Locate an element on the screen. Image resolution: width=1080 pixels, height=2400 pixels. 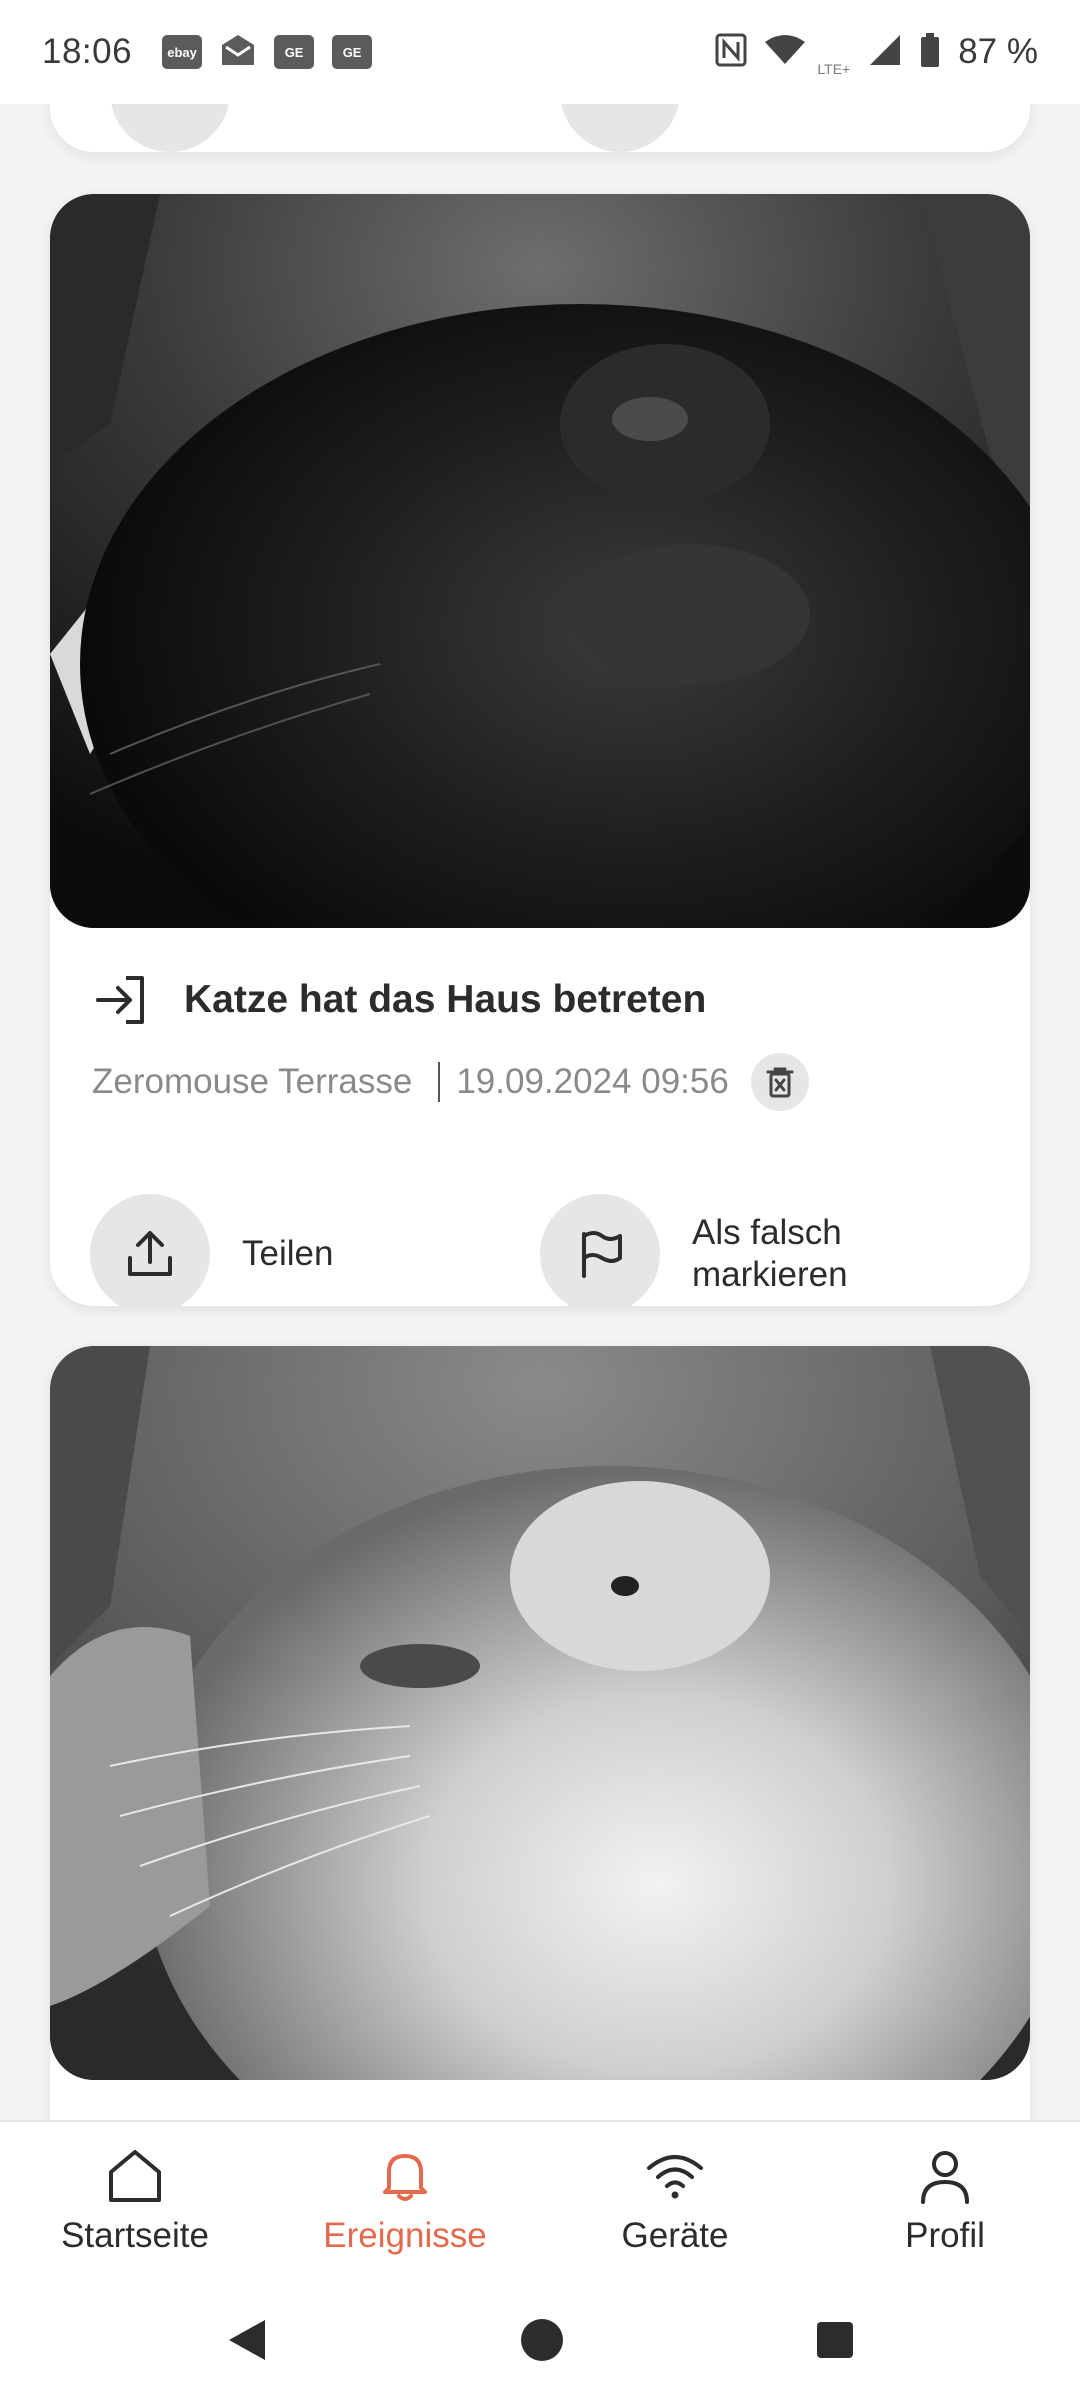
system-navigation-bar is located at coordinates (540, 2340).